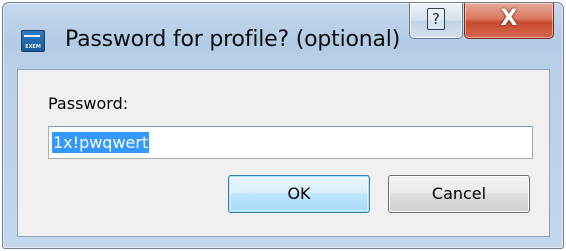 Image resolution: width=566 pixels, height=251 pixels. I want to click on app-icon-text: EXEM, so click(33, 47).